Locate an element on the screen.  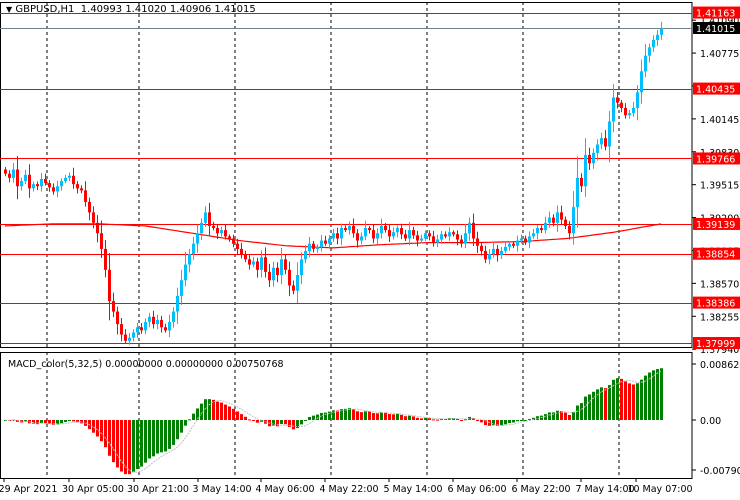
level-price-tag: 1.39766 is located at coordinates (715, 159).